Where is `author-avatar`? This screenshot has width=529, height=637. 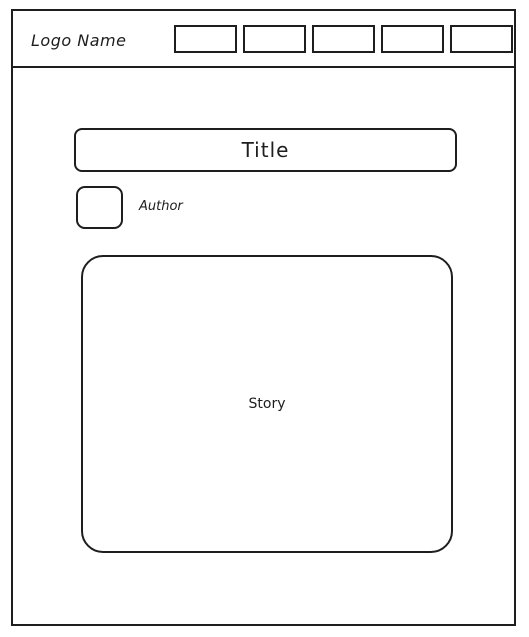 author-avatar is located at coordinates (99, 207).